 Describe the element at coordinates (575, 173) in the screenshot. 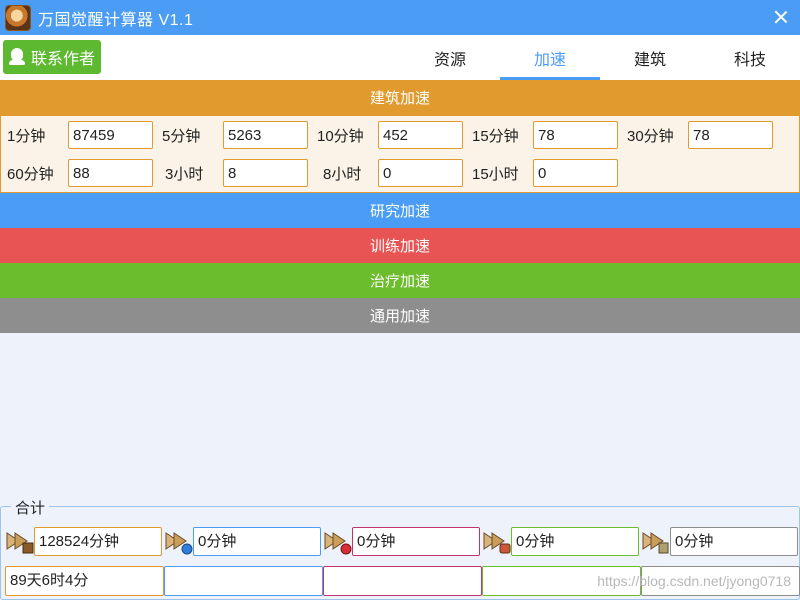

I see `speedup-15hour-input` at that location.